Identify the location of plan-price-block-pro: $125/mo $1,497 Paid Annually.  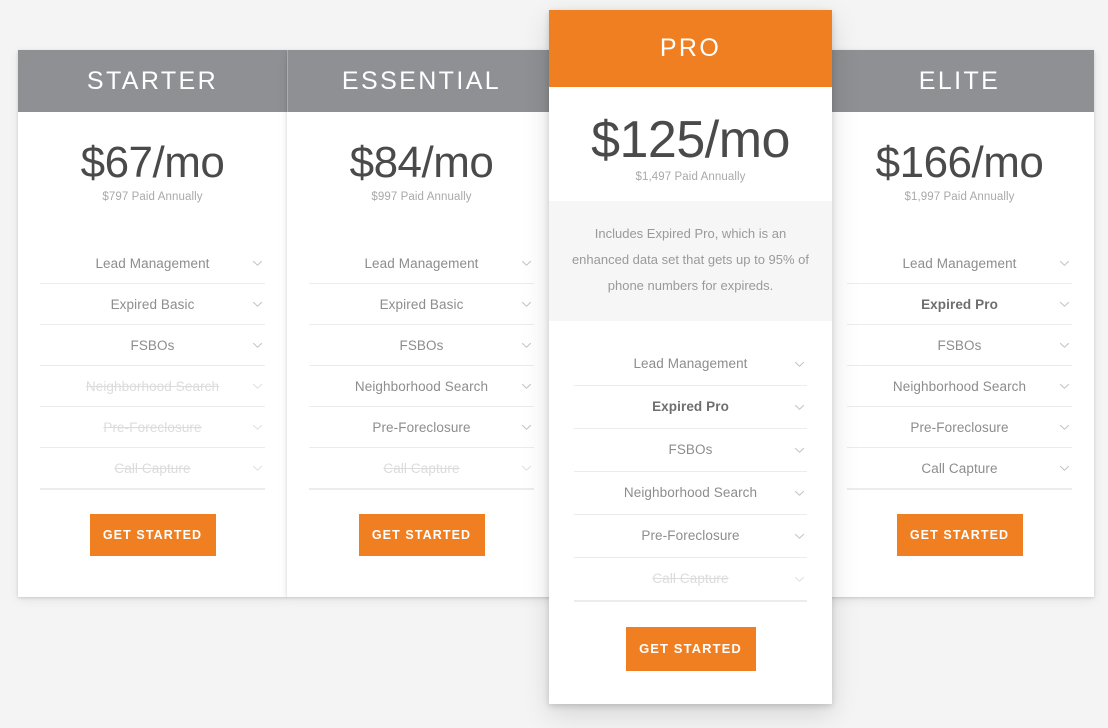
(690, 144).